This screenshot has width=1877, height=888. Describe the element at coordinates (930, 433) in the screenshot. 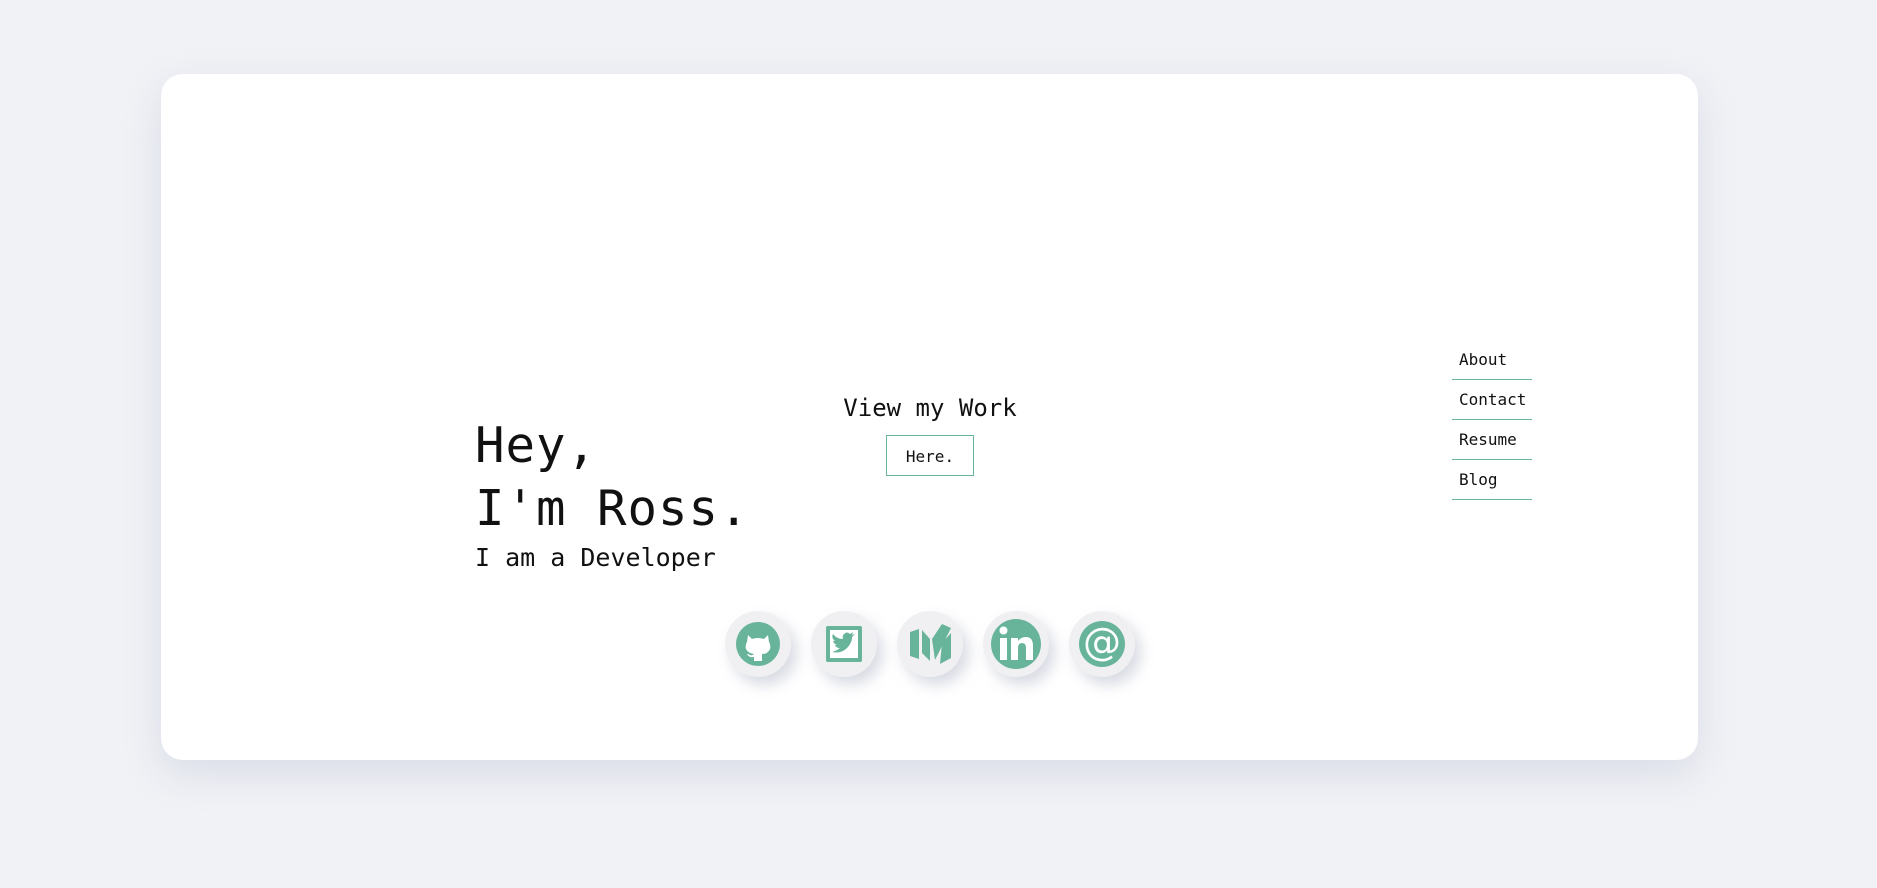

I see `work-section: View my Work Here.` at that location.